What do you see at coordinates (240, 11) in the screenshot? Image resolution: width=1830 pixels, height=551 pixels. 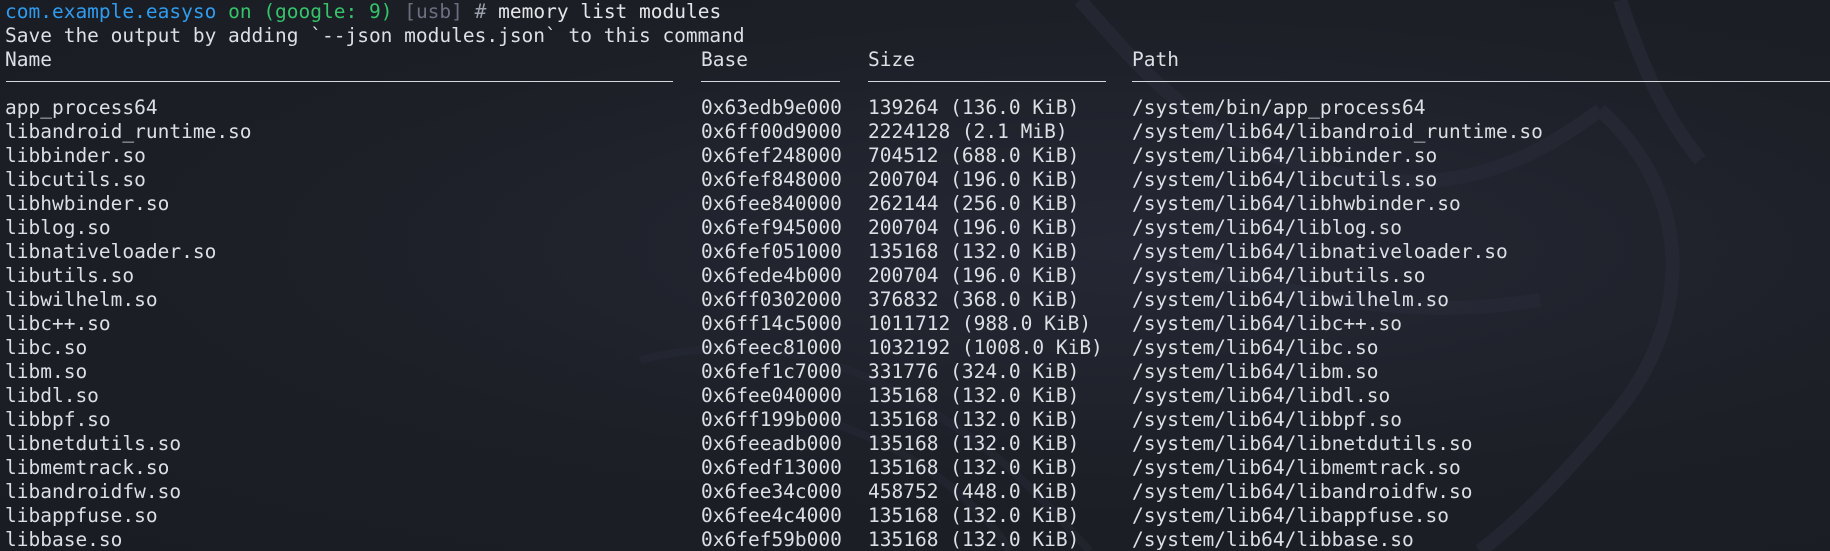 I see `prompt-on: on` at bounding box center [240, 11].